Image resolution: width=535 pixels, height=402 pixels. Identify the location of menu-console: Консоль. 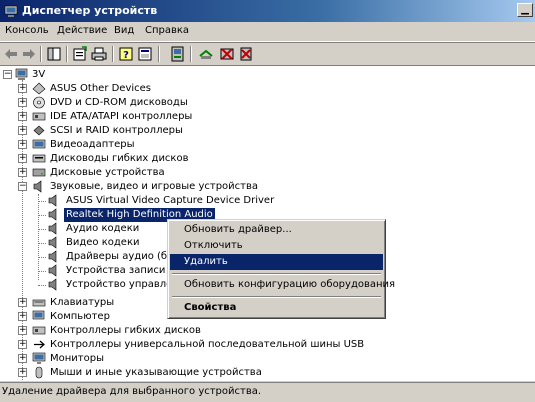
(27, 30).